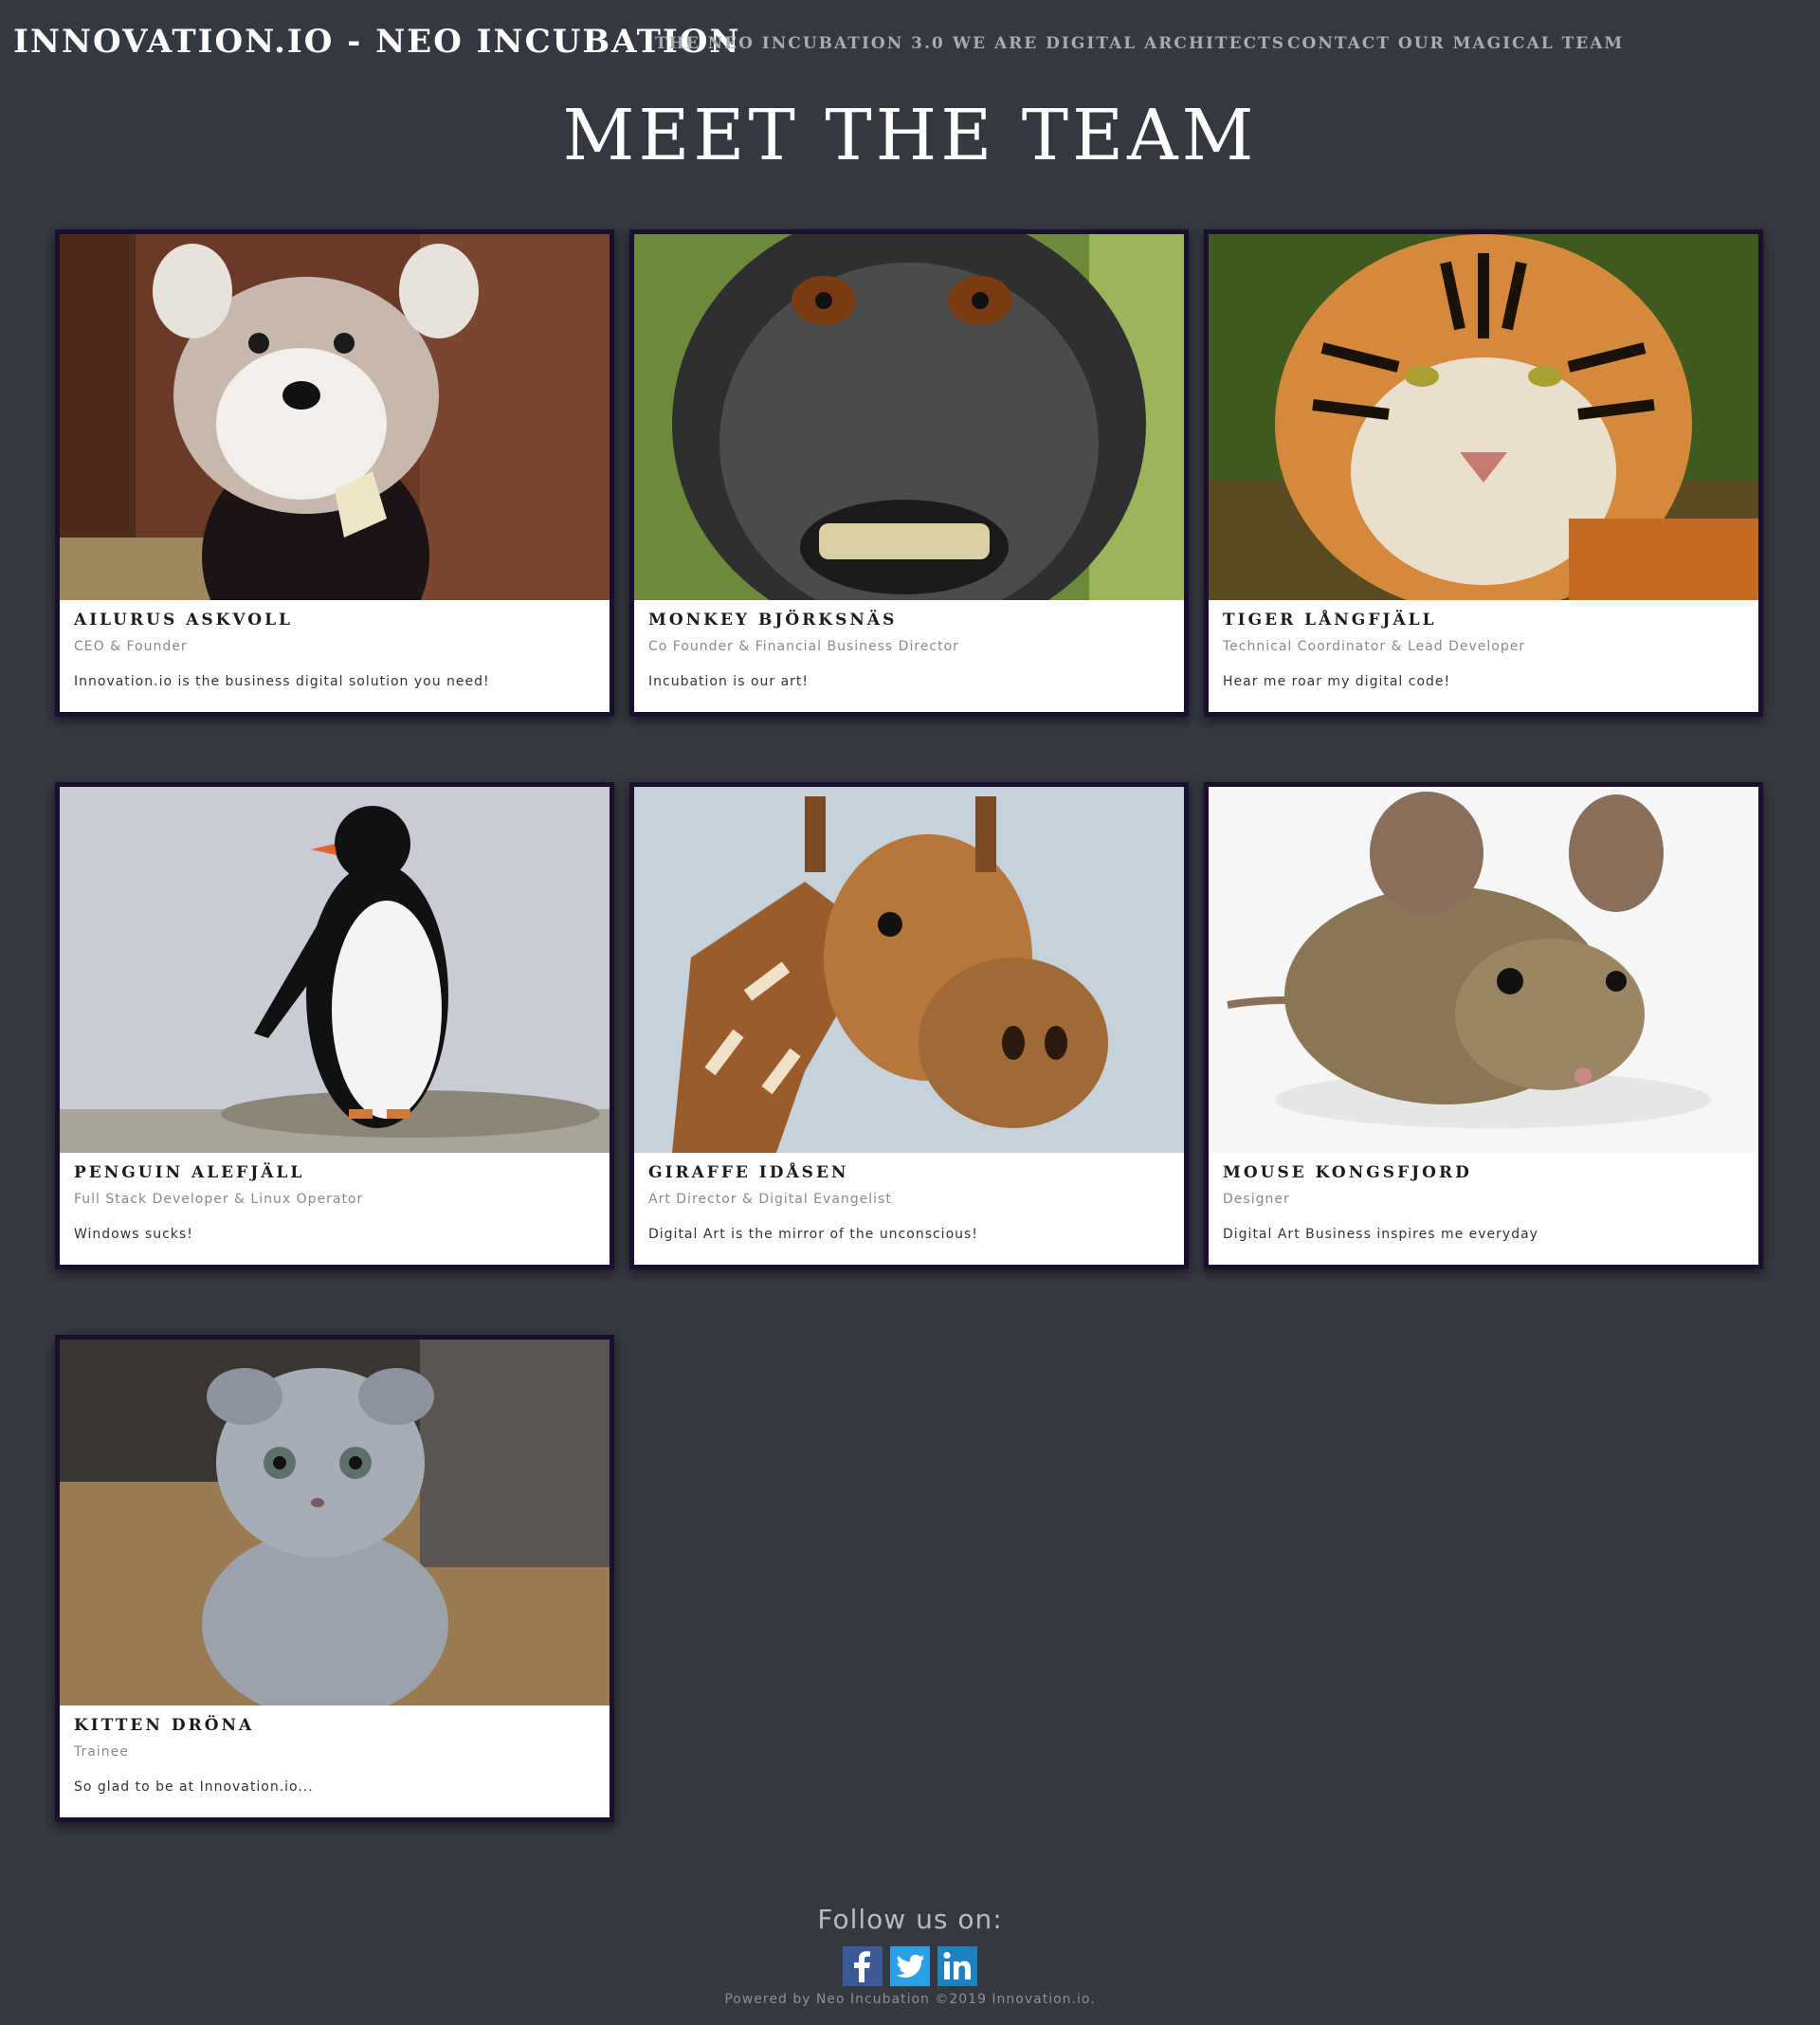 This screenshot has height=2025, width=1820. What do you see at coordinates (1374, 646) in the screenshot?
I see `member-role: Technical Coordinator & Lead Developer` at bounding box center [1374, 646].